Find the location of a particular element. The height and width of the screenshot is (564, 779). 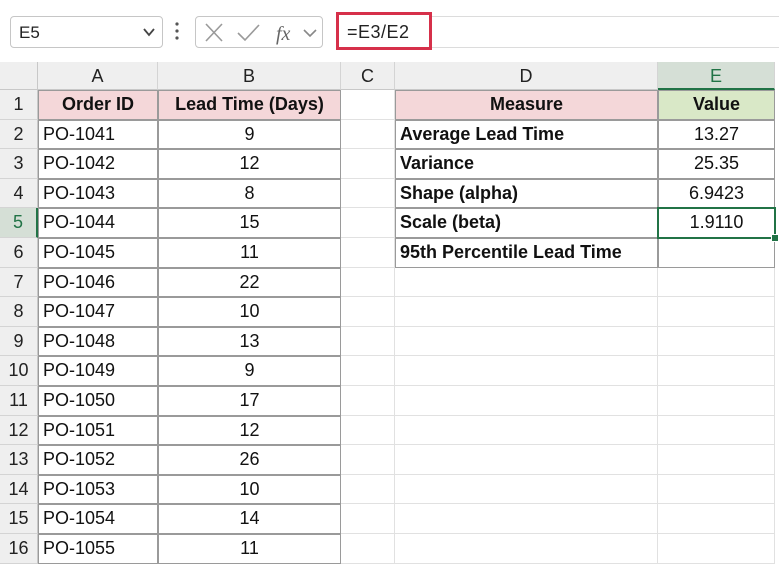

name-box: E5 is located at coordinates (86, 32).